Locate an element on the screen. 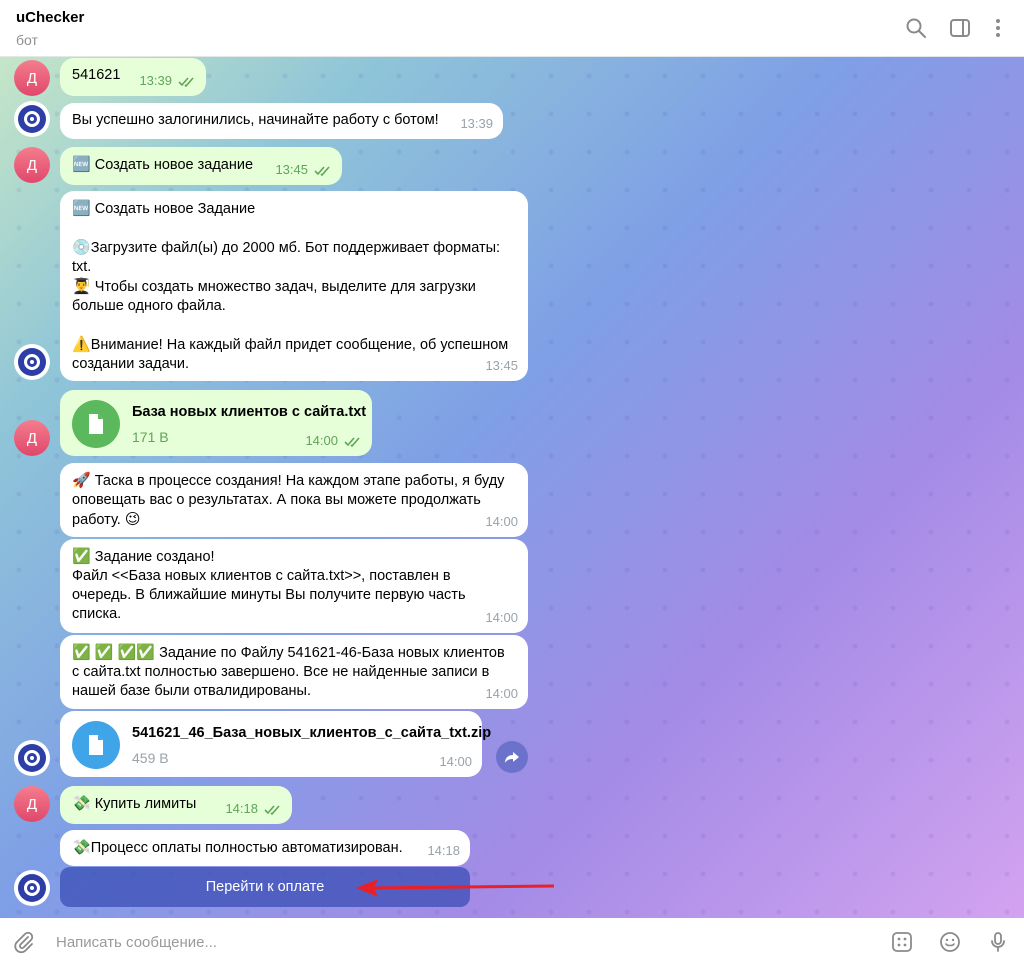  forward-icon is located at coordinates (512, 757).